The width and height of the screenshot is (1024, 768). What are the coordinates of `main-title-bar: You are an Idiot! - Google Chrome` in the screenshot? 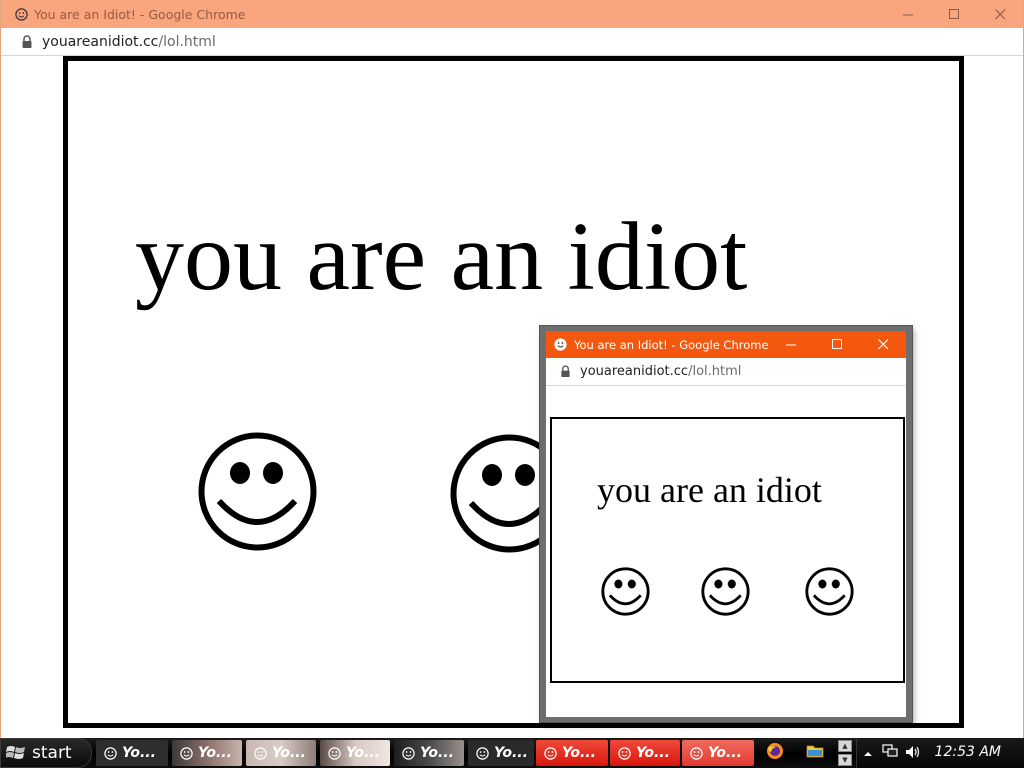 It's located at (512, 14).